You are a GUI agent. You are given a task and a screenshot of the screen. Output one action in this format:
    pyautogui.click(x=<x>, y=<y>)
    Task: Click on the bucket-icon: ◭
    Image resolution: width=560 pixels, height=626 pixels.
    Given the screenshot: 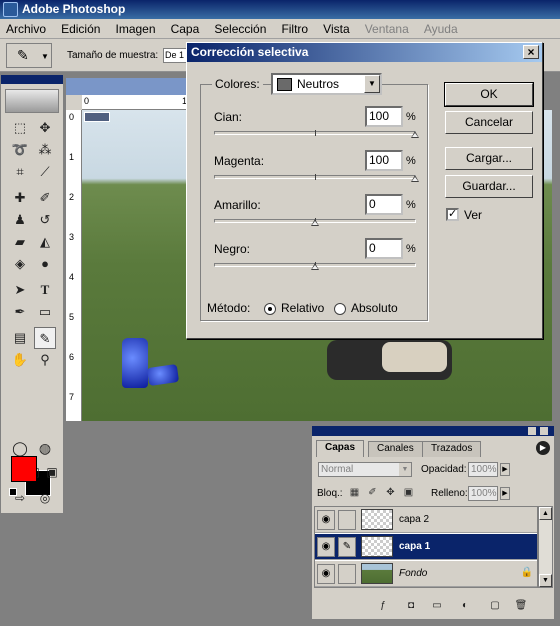 What is the action you would take?
    pyautogui.click(x=45, y=242)
    